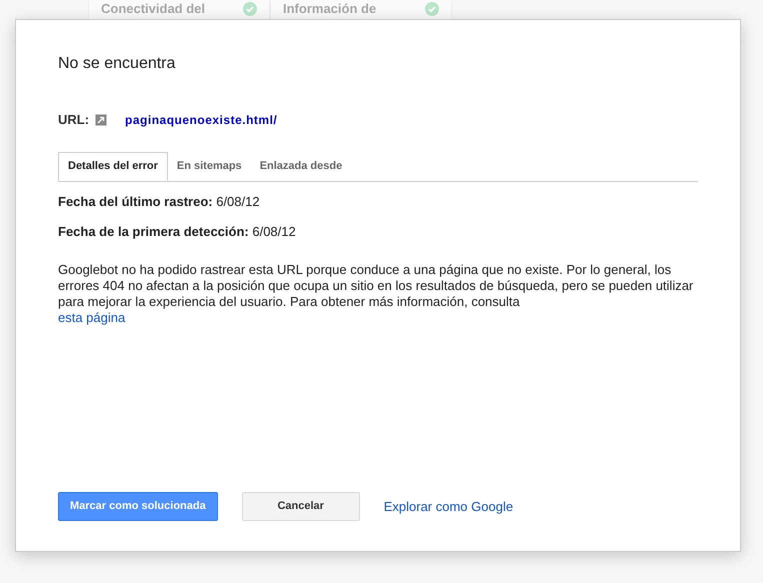 The image size is (763, 583). What do you see at coordinates (113, 166) in the screenshot?
I see `tab: Detalles del error` at bounding box center [113, 166].